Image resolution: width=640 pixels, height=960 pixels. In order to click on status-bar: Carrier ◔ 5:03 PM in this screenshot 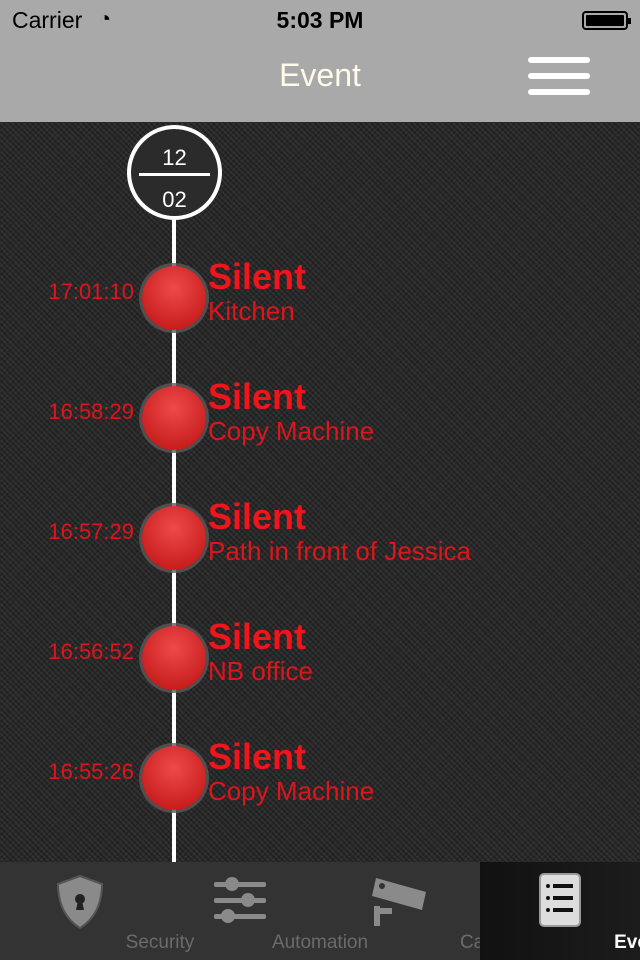, I will do `click(320, 20)`.